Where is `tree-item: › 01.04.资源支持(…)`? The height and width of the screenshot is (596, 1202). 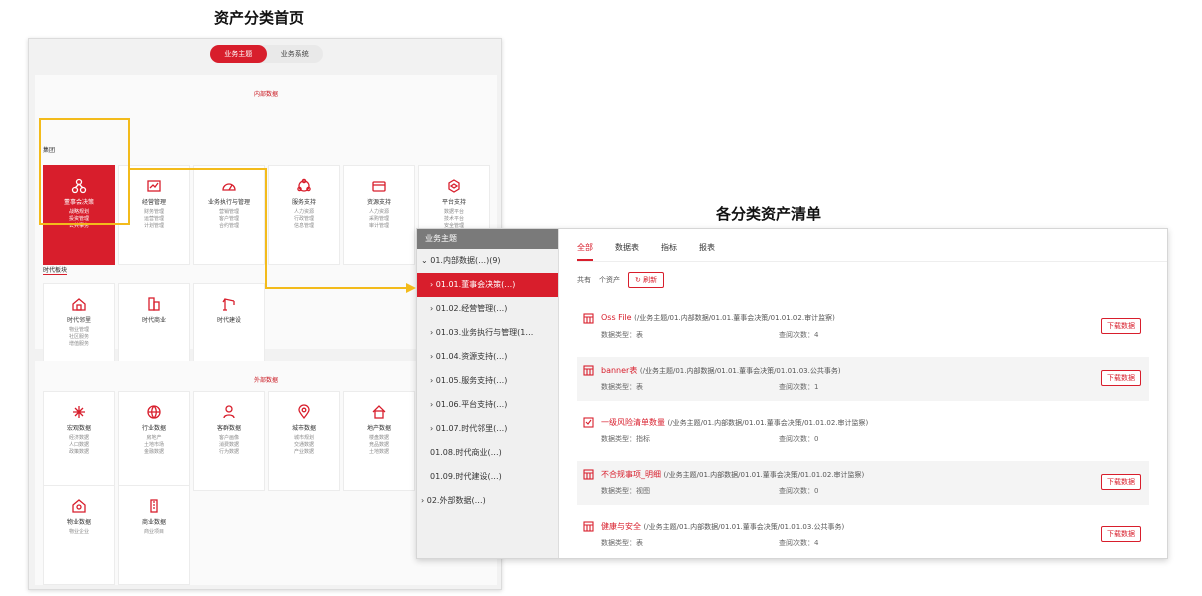
tree-item: › 01.04.资源支持(…) is located at coordinates (487, 357).